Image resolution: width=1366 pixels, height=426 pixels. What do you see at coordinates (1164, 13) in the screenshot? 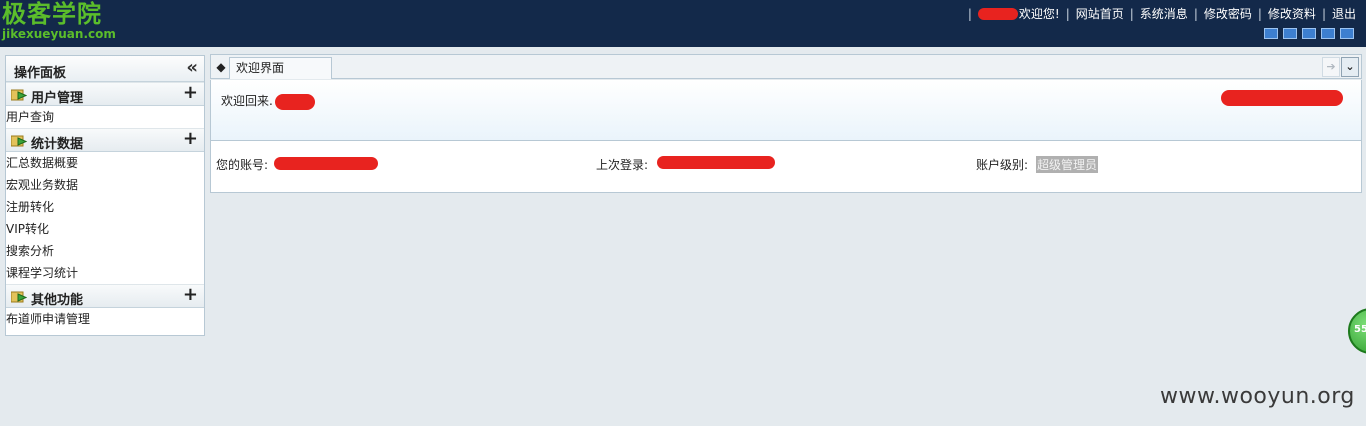
I see `nav-link-messages: 系统消息` at bounding box center [1164, 13].